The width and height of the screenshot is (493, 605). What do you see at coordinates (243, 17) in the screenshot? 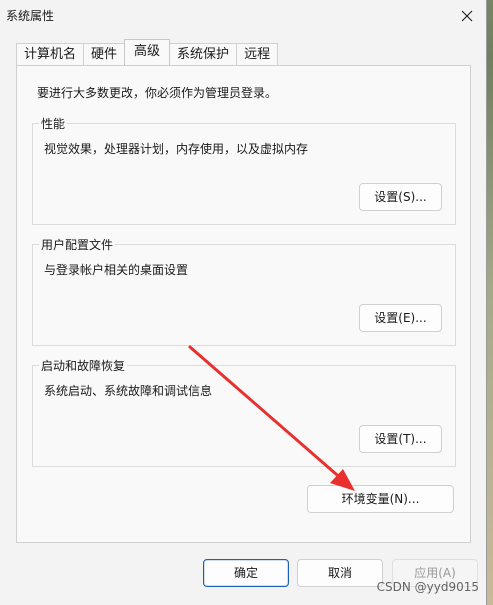
I see `title-bar: 系统属性` at bounding box center [243, 17].